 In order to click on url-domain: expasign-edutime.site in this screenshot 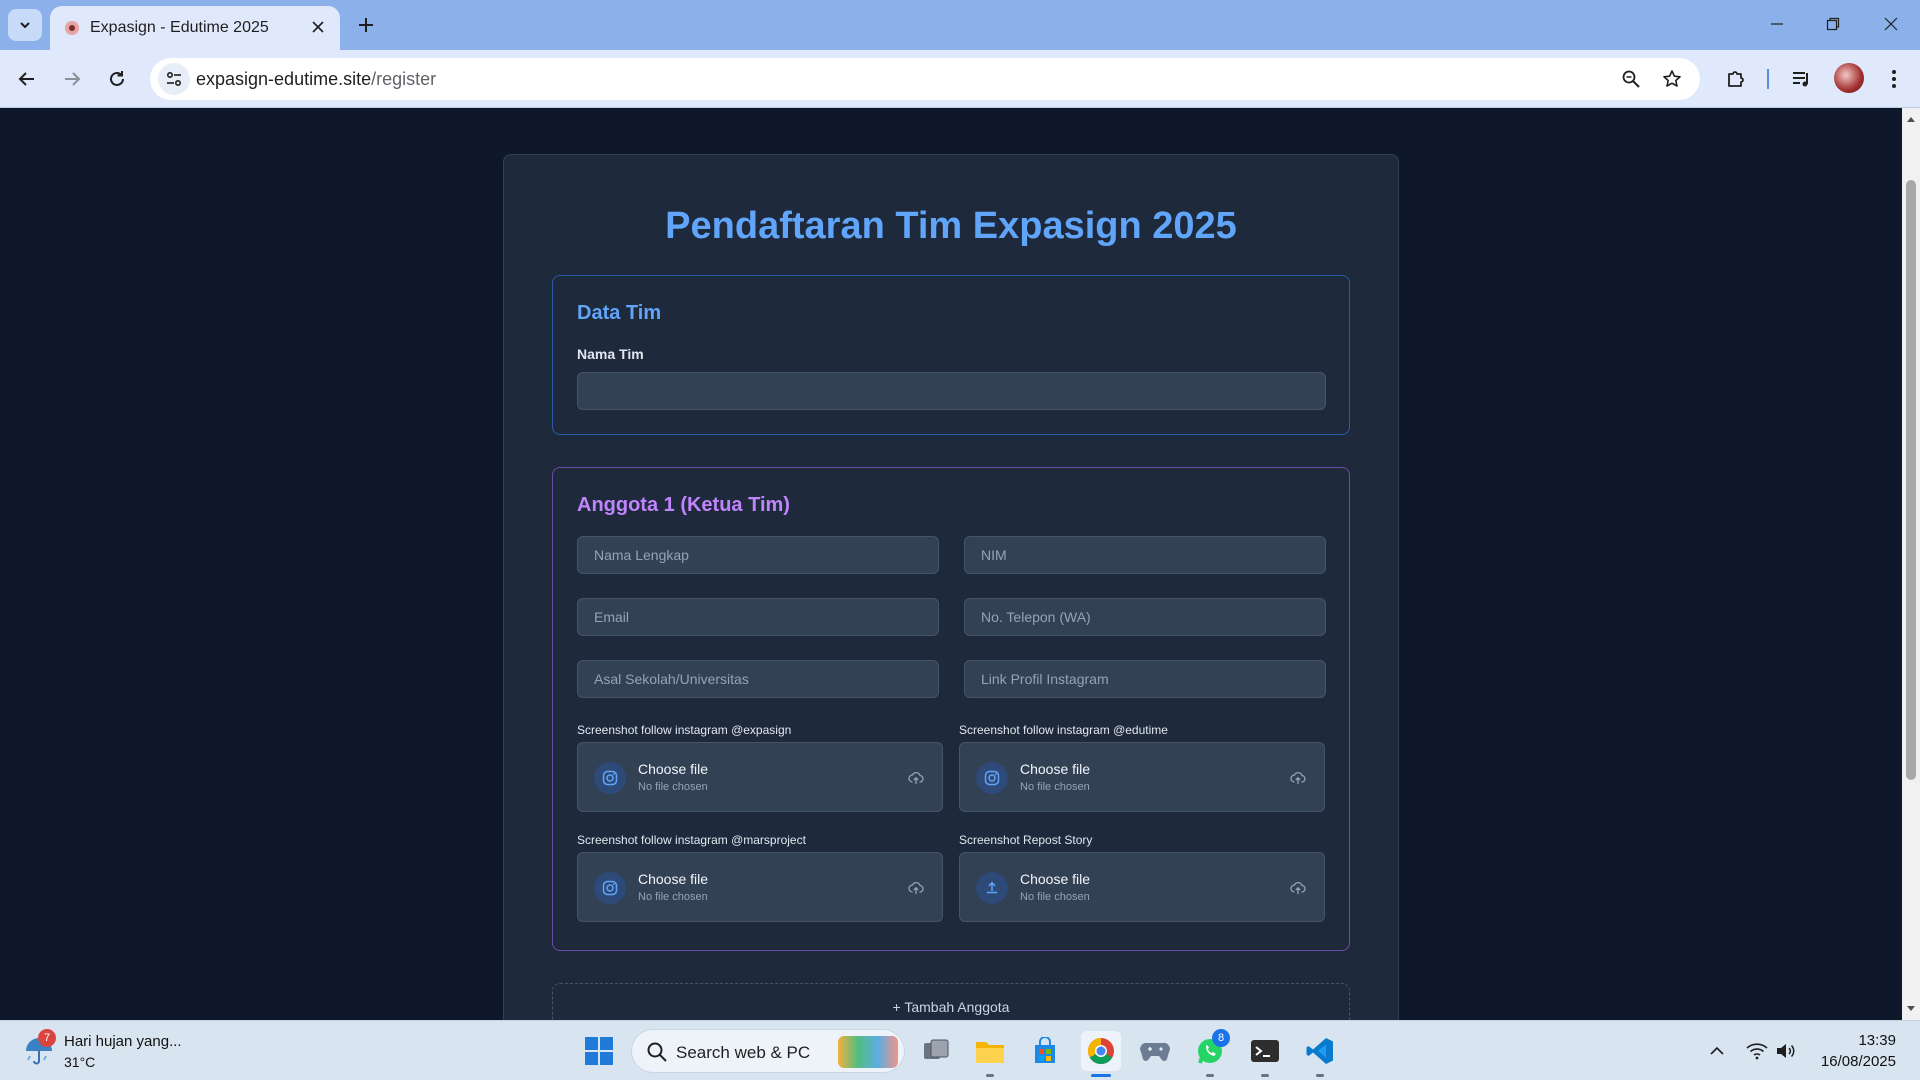, I will do `click(284, 79)`.